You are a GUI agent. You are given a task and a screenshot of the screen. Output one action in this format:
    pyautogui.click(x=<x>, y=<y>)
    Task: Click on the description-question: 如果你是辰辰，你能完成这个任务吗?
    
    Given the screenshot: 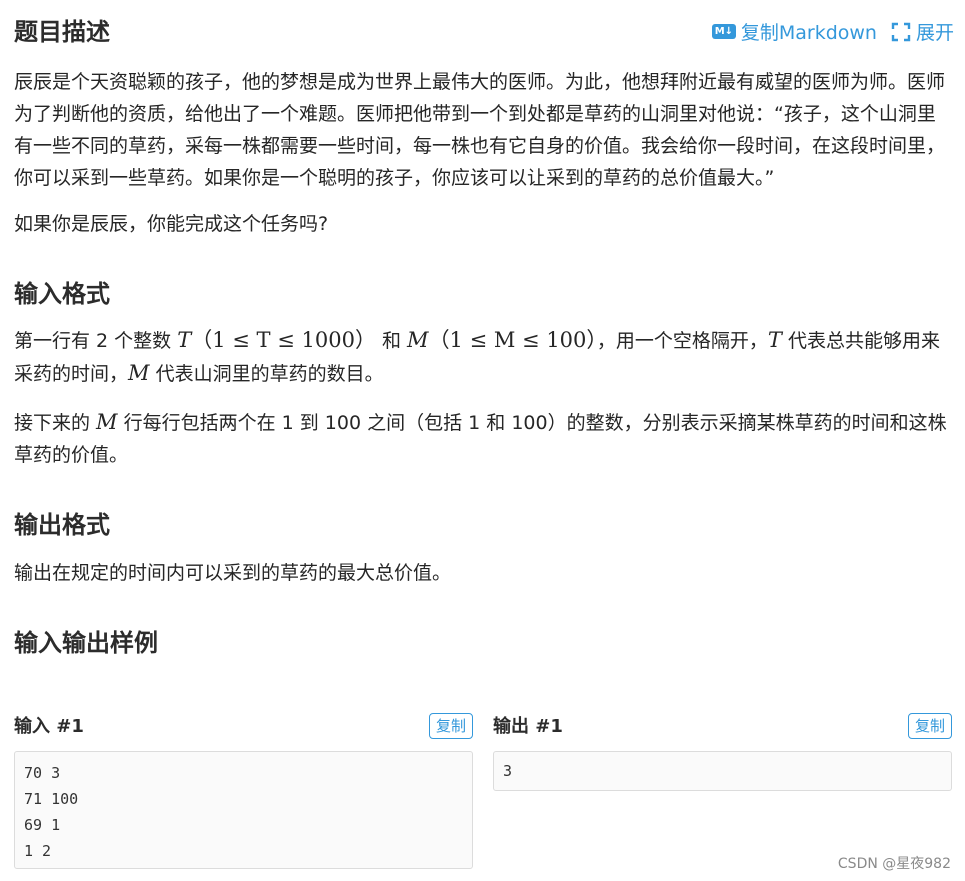 What is the action you would take?
    pyautogui.click(x=171, y=224)
    